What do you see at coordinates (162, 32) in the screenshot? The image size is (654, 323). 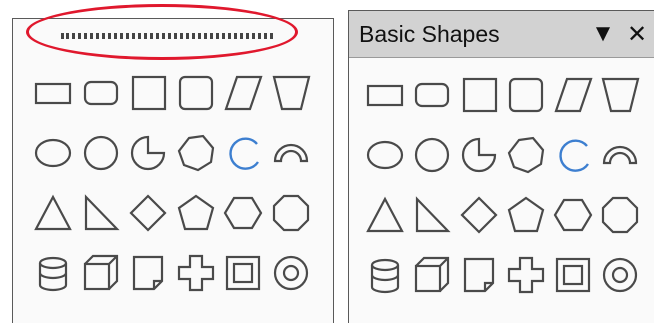 I see `highlight-ellipse` at bounding box center [162, 32].